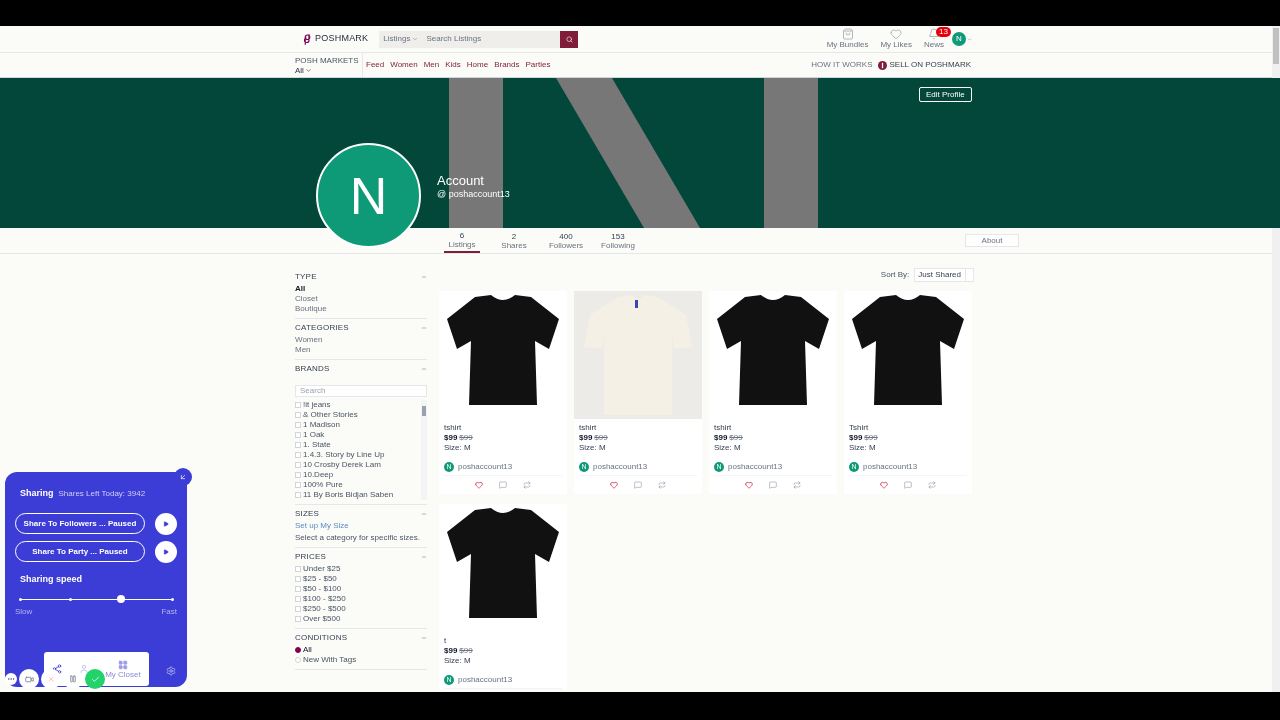  I want to click on bag-icon, so click(847, 34).